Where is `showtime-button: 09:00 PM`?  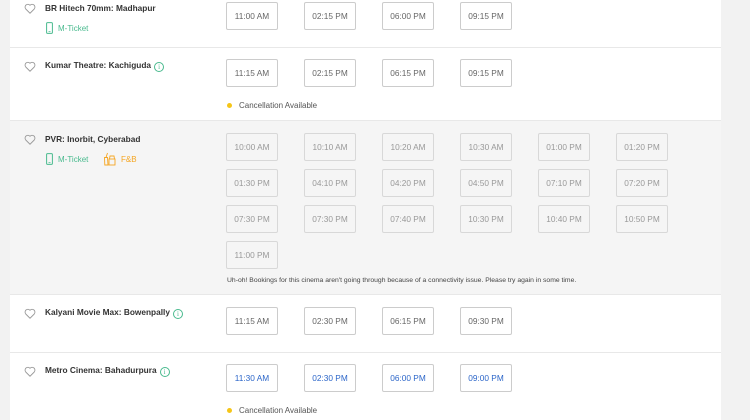
showtime-button: 09:00 PM is located at coordinates (486, 378).